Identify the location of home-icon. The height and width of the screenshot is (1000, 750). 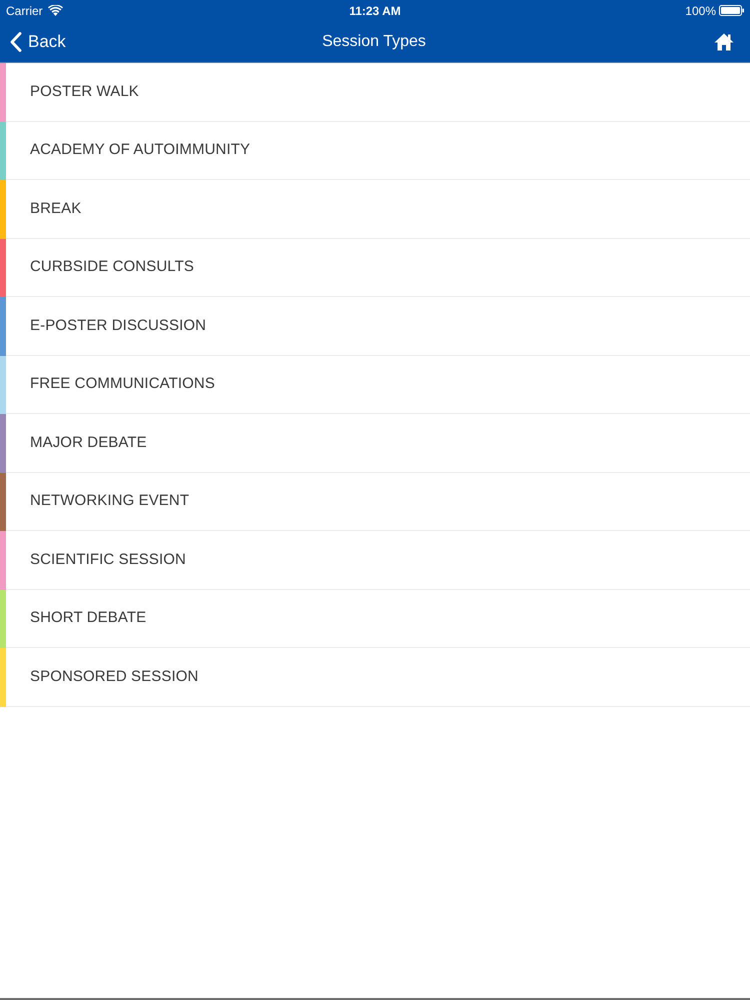
(724, 41).